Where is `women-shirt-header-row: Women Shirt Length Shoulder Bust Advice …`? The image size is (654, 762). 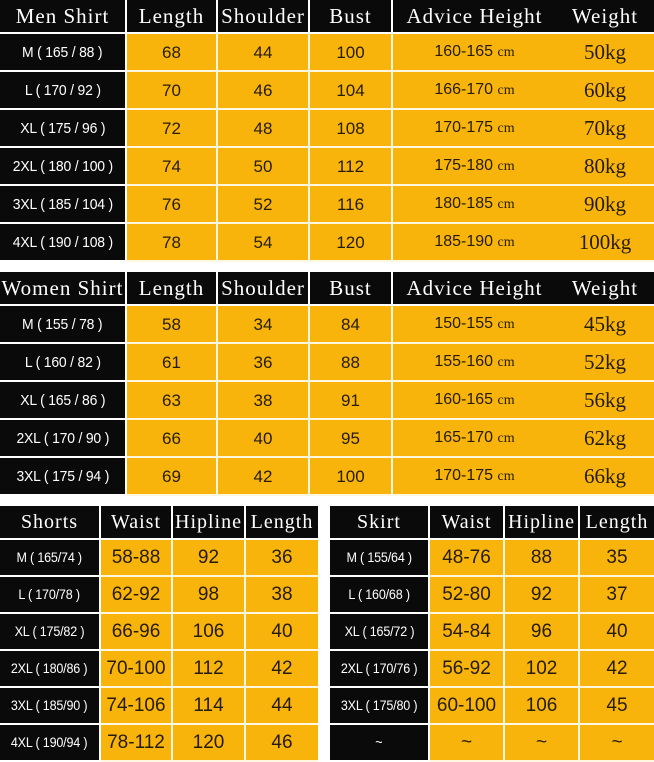
women-shirt-header-row: Women Shirt Length Shoulder Bust Advice … is located at coordinates (327, 289).